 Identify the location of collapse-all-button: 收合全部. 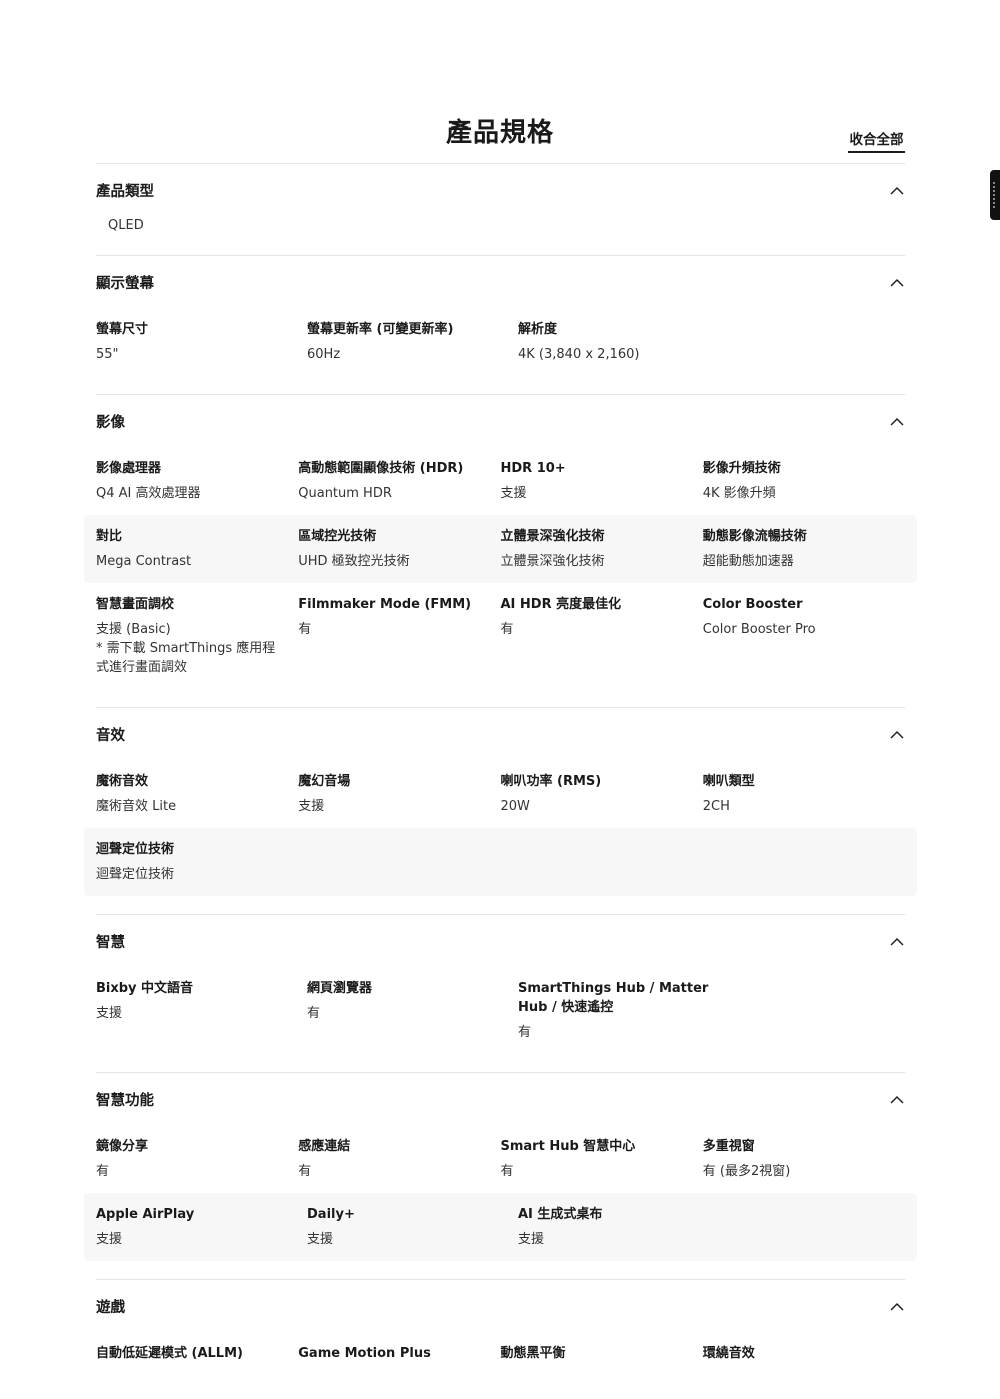
(876, 140).